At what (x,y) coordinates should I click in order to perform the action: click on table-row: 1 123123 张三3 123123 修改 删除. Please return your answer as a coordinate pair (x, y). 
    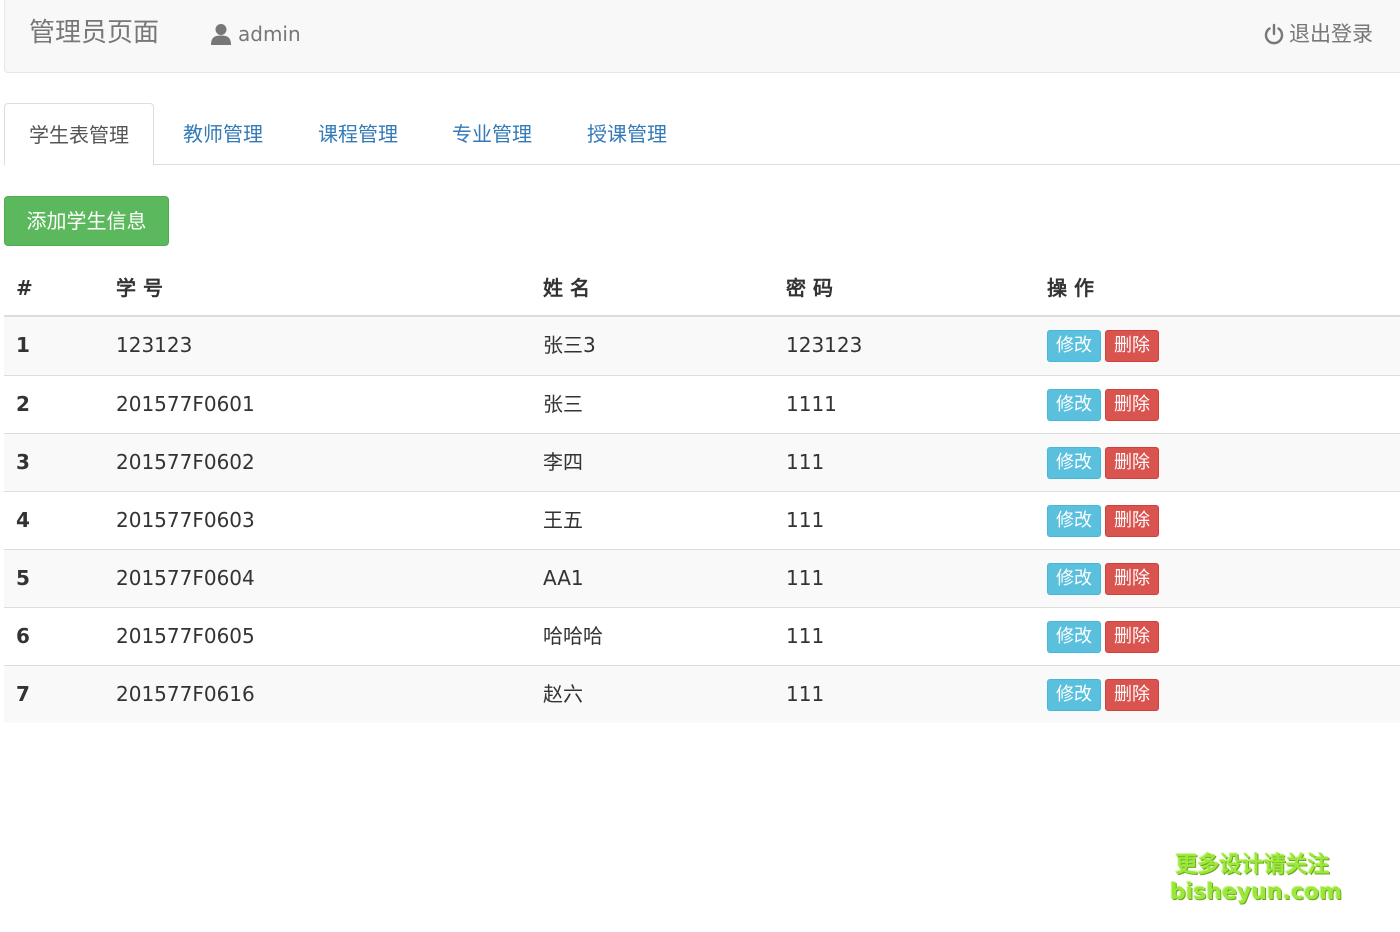
    Looking at the image, I should click on (702, 346).